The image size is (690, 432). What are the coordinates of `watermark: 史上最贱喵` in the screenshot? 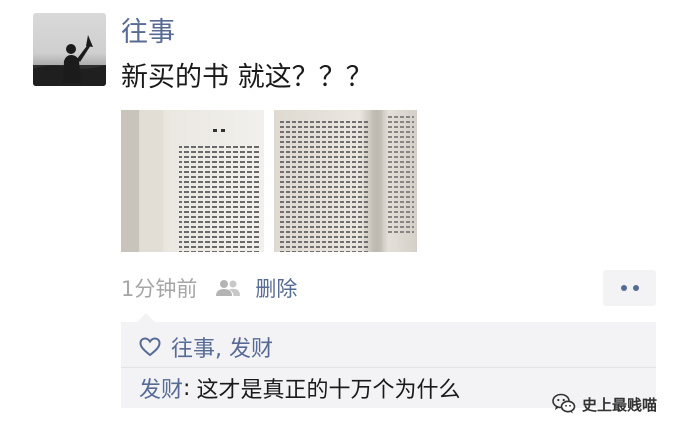 It's located at (604, 404).